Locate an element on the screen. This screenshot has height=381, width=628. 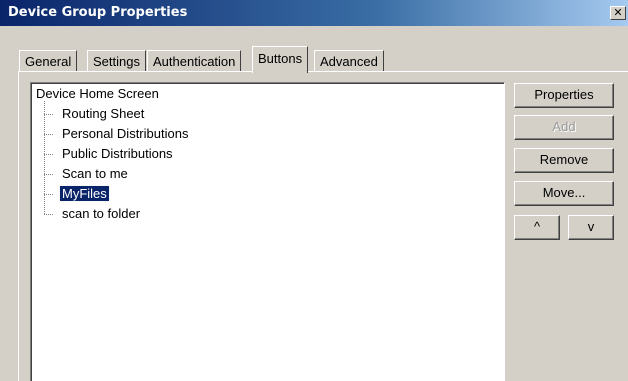
tab-label: Authentication is located at coordinates (194, 61).